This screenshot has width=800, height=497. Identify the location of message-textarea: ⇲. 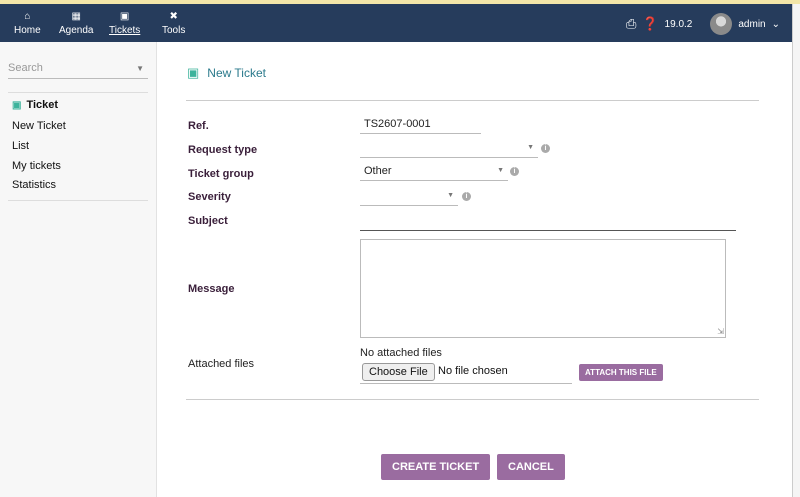
(543, 288).